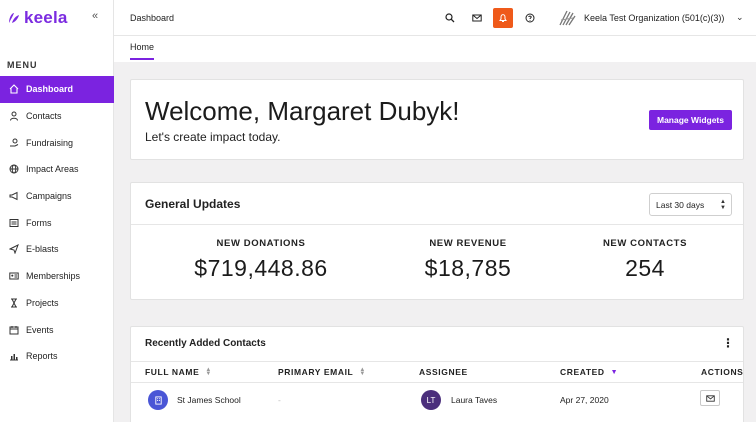 This screenshot has height=422, width=756. Describe the element at coordinates (22, 65) in the screenshot. I see `menu-label: MENU` at that location.